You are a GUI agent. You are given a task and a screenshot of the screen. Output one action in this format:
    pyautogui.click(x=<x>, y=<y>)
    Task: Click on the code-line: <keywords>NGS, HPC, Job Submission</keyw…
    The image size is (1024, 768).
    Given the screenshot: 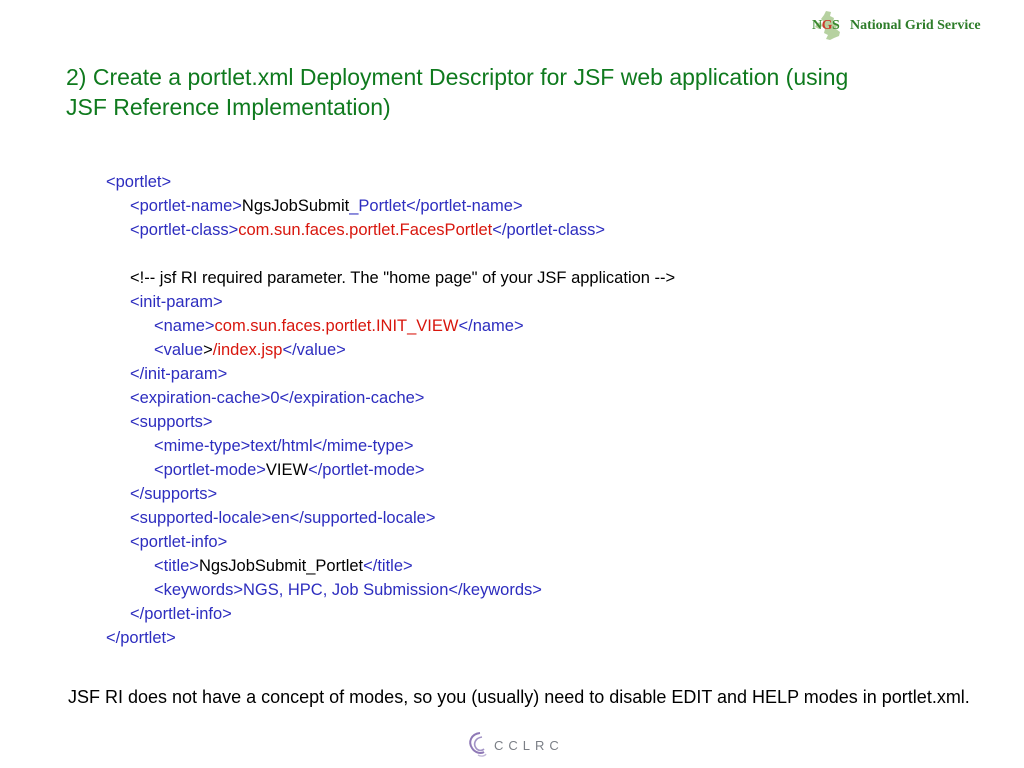 What is the action you would take?
    pyautogui.click(x=348, y=590)
    